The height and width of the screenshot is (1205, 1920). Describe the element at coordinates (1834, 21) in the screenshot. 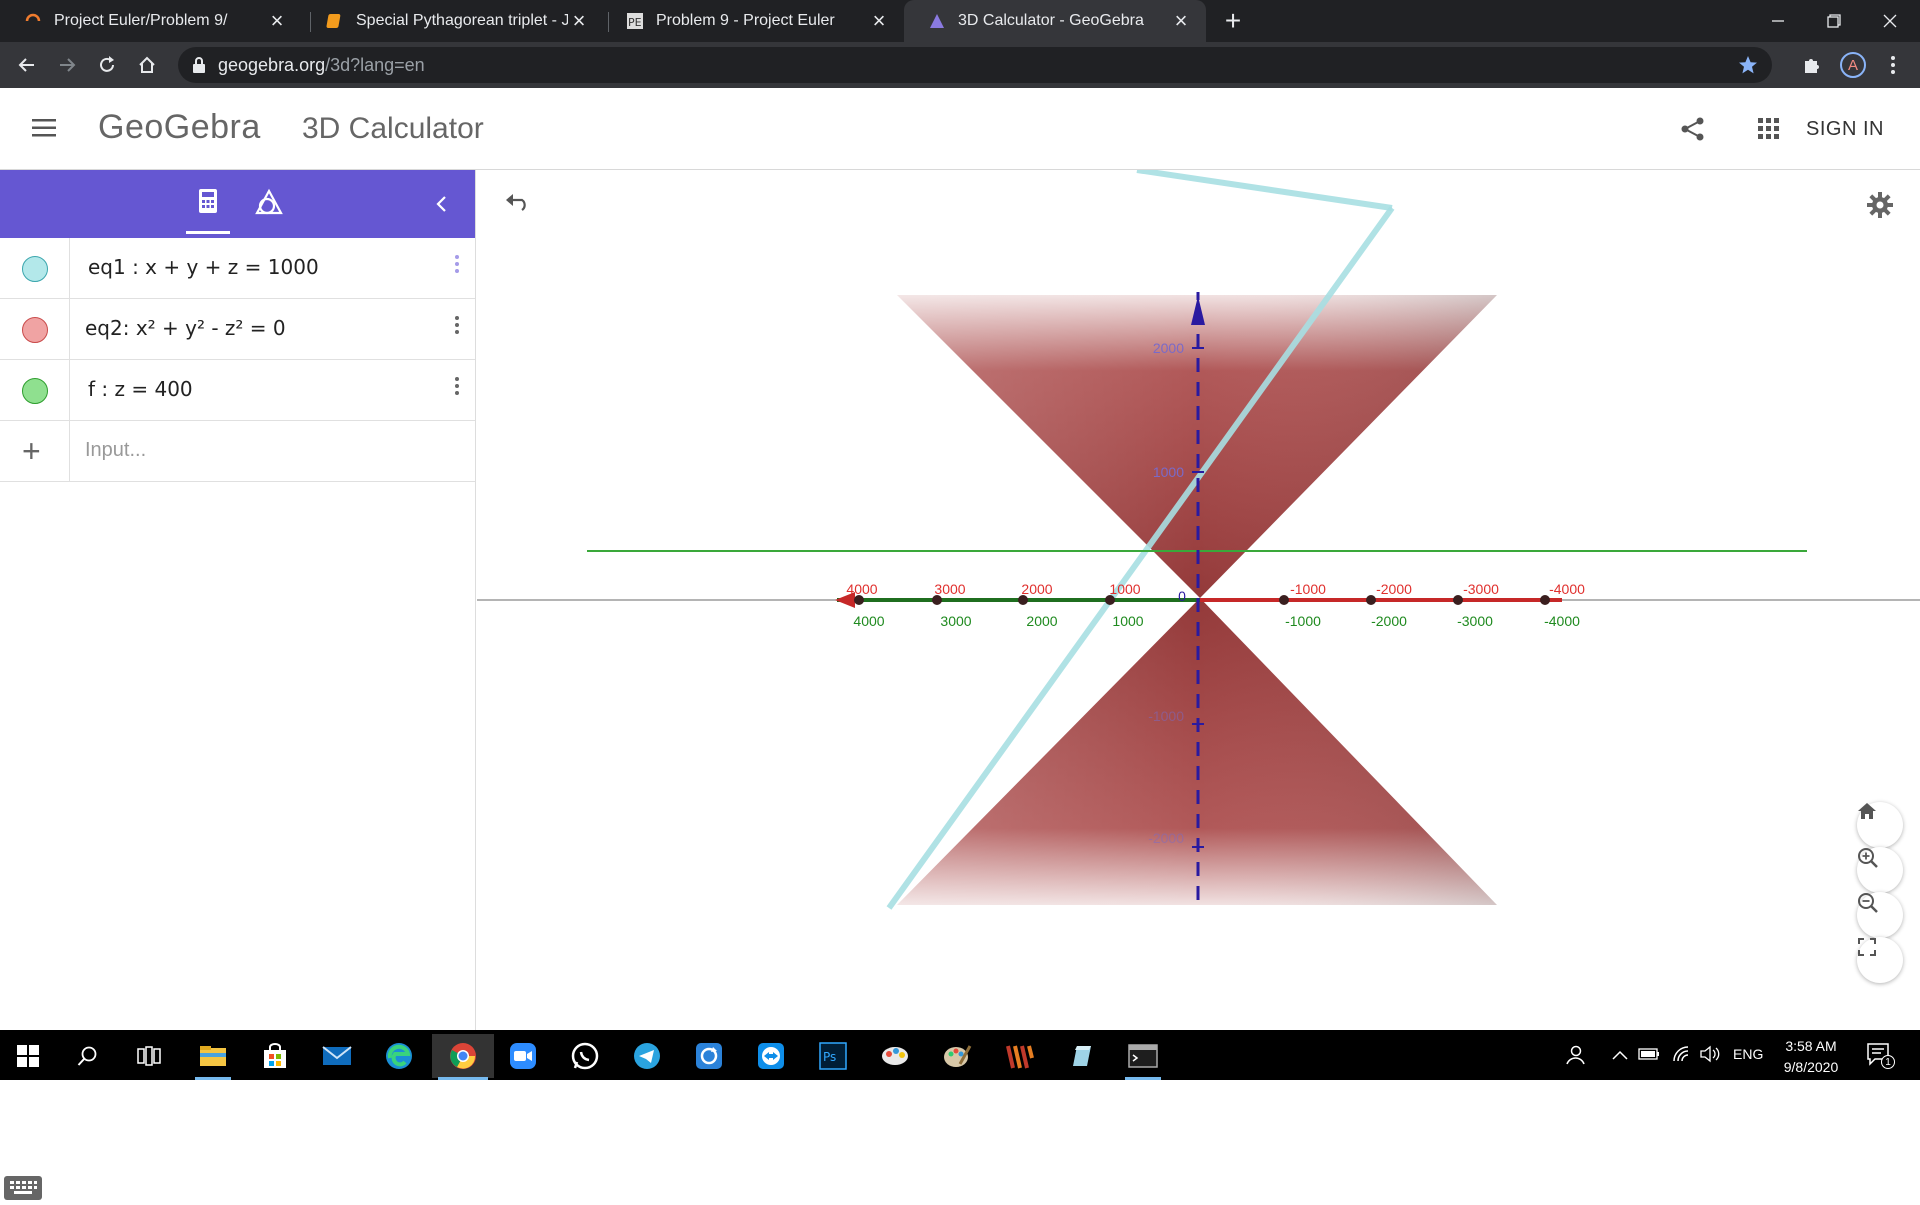

I see `restore-button` at that location.